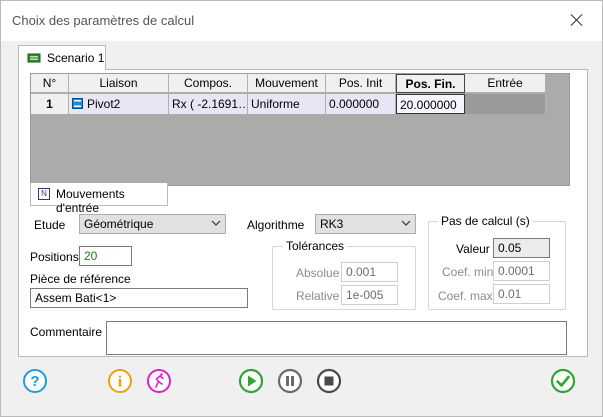  Describe the element at coordinates (577, 20) in the screenshot. I see `close-icon` at that location.